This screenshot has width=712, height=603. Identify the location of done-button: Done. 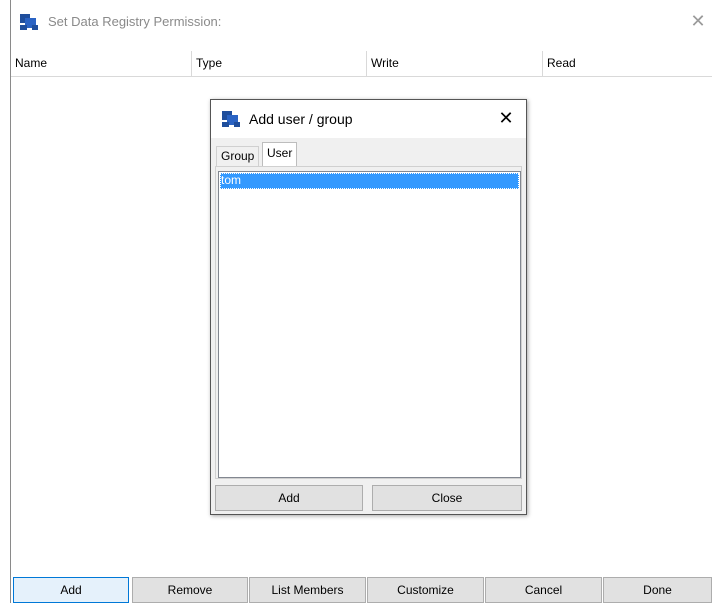
(657, 590).